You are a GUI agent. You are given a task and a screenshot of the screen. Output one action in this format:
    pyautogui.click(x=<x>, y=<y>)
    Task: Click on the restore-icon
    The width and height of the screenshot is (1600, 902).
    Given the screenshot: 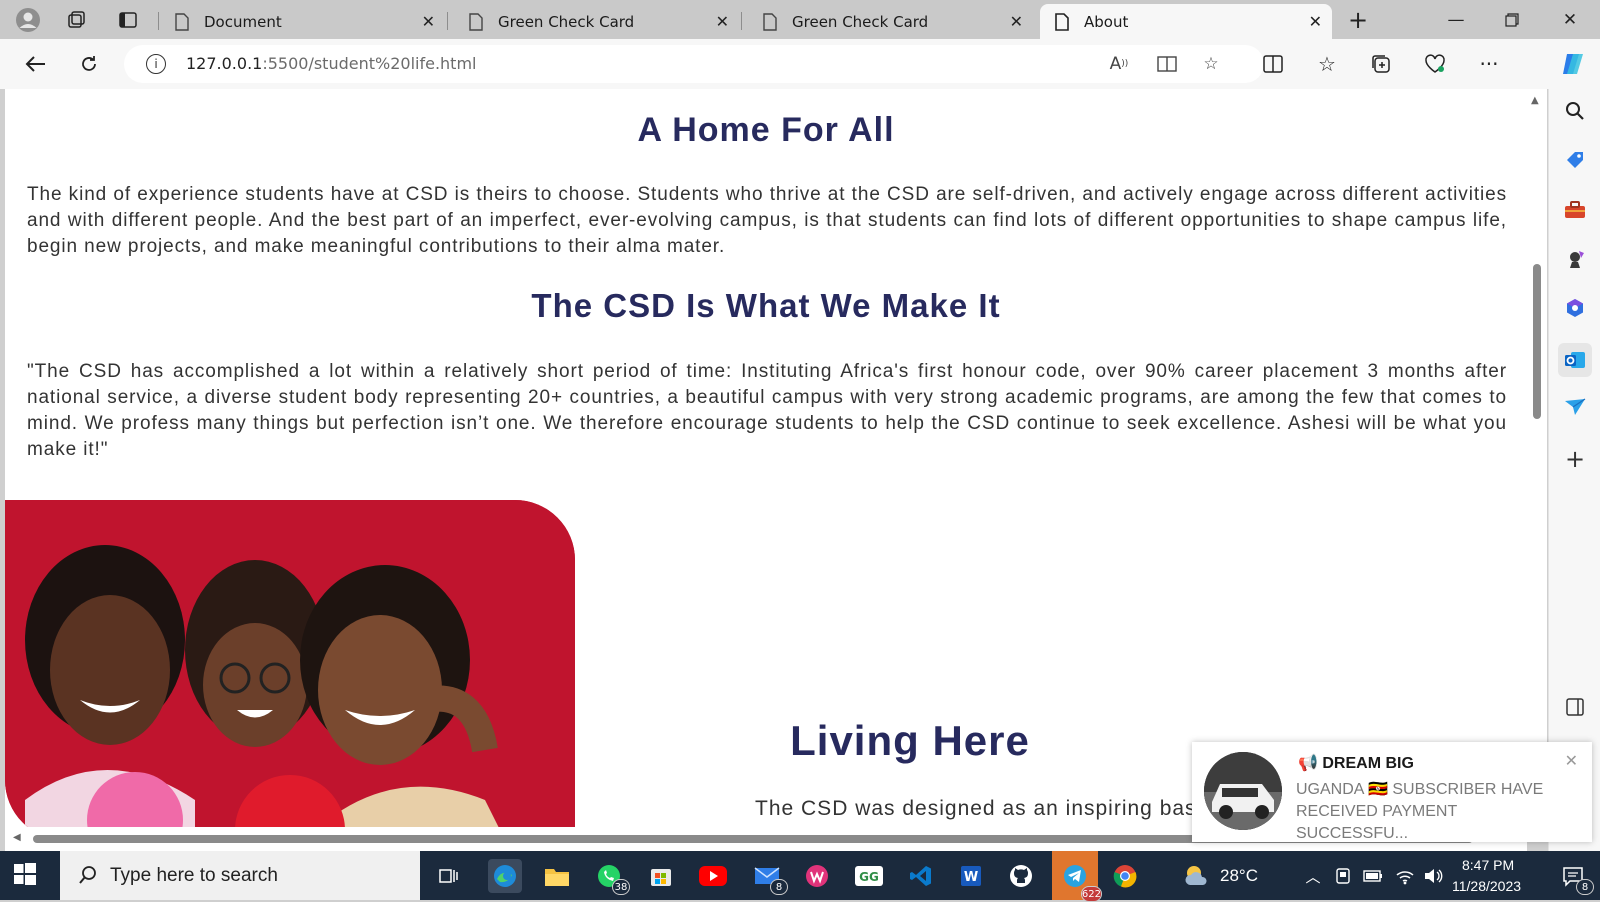 What is the action you would take?
    pyautogui.click(x=1512, y=20)
    